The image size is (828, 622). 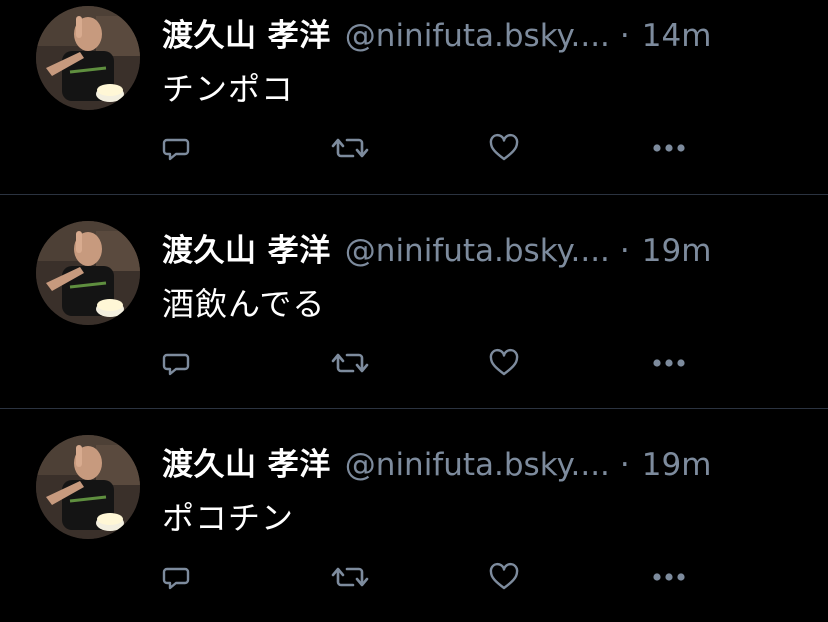 I want to click on post-text: 酒飲んでる, so click(x=244, y=304).